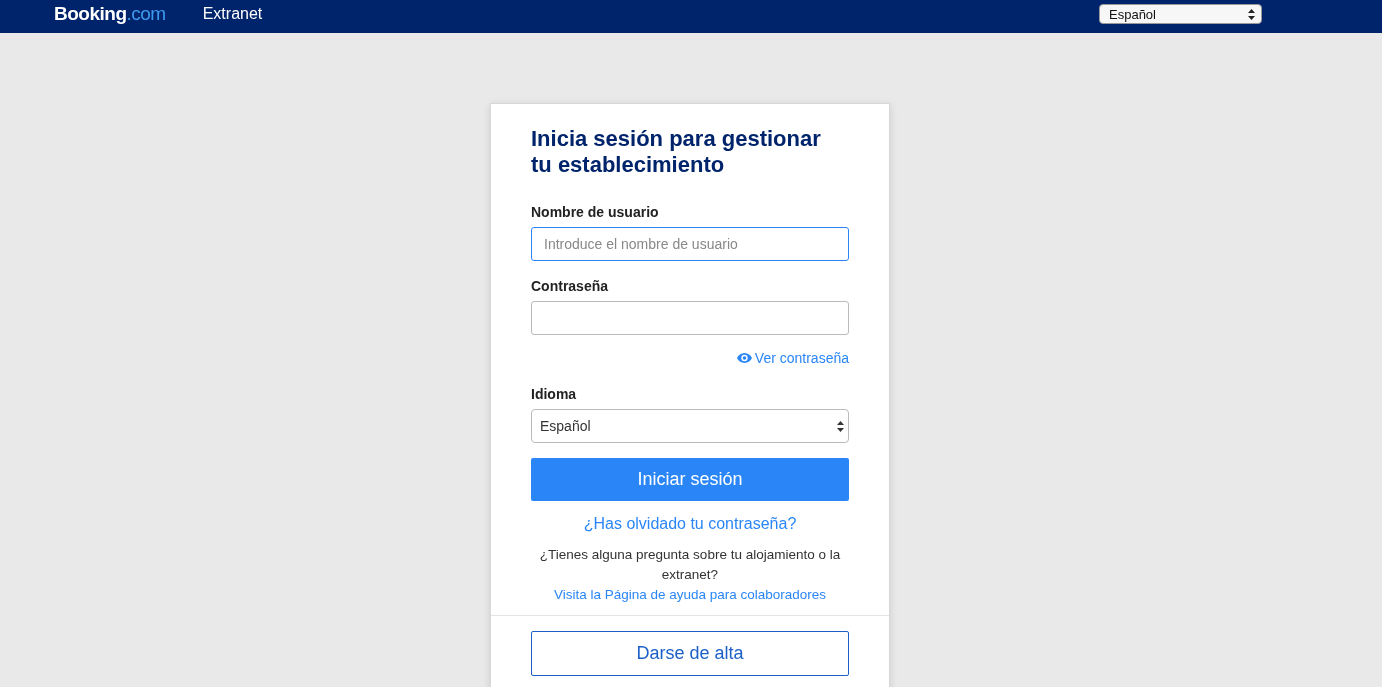 This screenshot has width=1382, height=687. What do you see at coordinates (744, 358) in the screenshot?
I see `eye-icon` at bounding box center [744, 358].